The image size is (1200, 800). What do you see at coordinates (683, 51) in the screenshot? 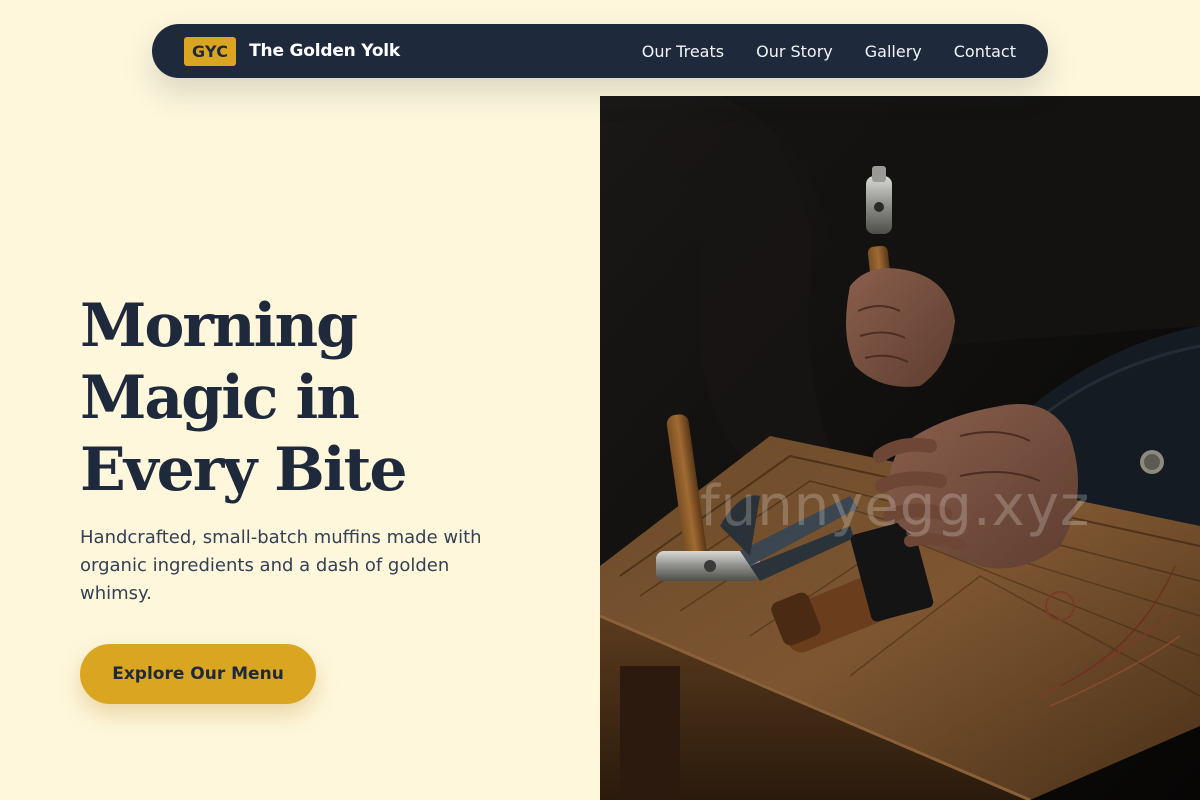
I see `nav-link-our-treats: Our Treats` at bounding box center [683, 51].